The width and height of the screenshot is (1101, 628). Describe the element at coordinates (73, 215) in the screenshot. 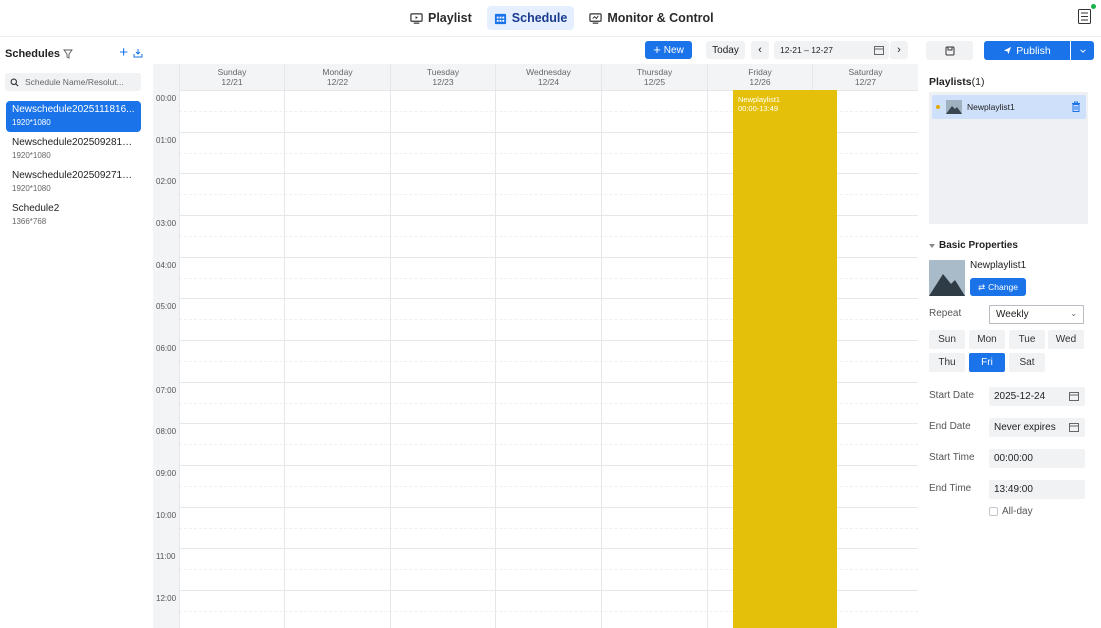

I see `schedule-item: Schedule2 1366*768` at that location.